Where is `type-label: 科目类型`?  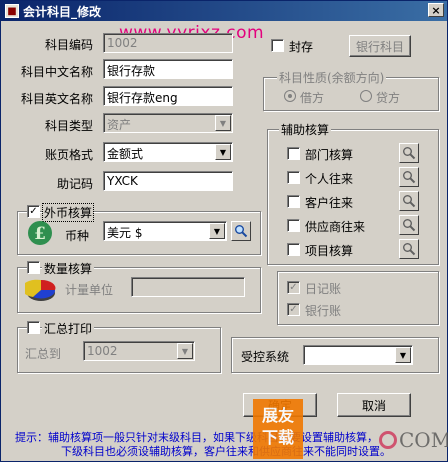 type-label: 科目类型 is located at coordinates (68, 126).